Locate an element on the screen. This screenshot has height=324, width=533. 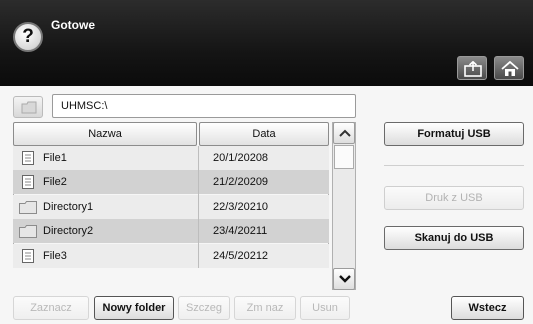
table-row: Directory2 23/4/20211 is located at coordinates (171, 231).